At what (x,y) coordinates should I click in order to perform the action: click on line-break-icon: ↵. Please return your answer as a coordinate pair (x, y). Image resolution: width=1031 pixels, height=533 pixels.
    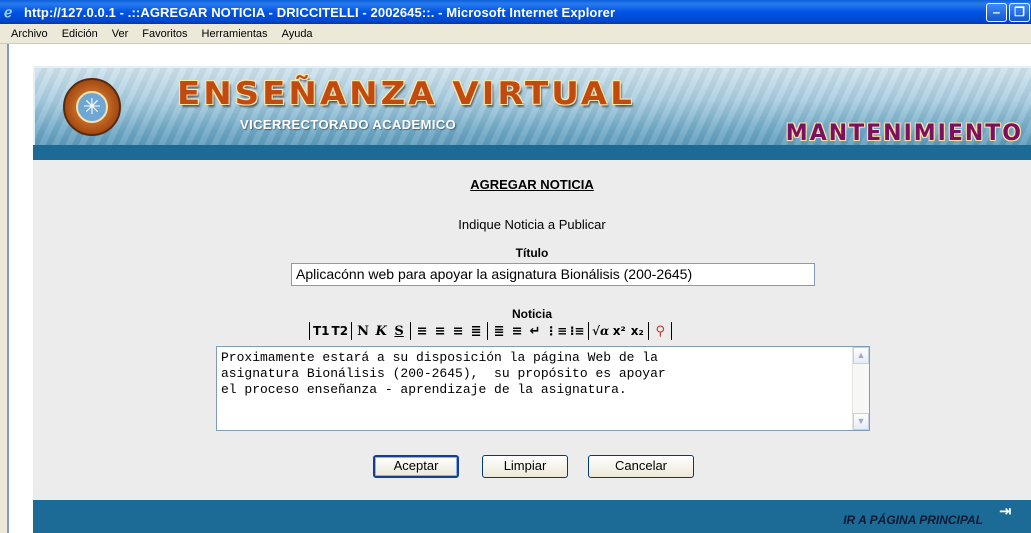
    Looking at the image, I should click on (535, 331).